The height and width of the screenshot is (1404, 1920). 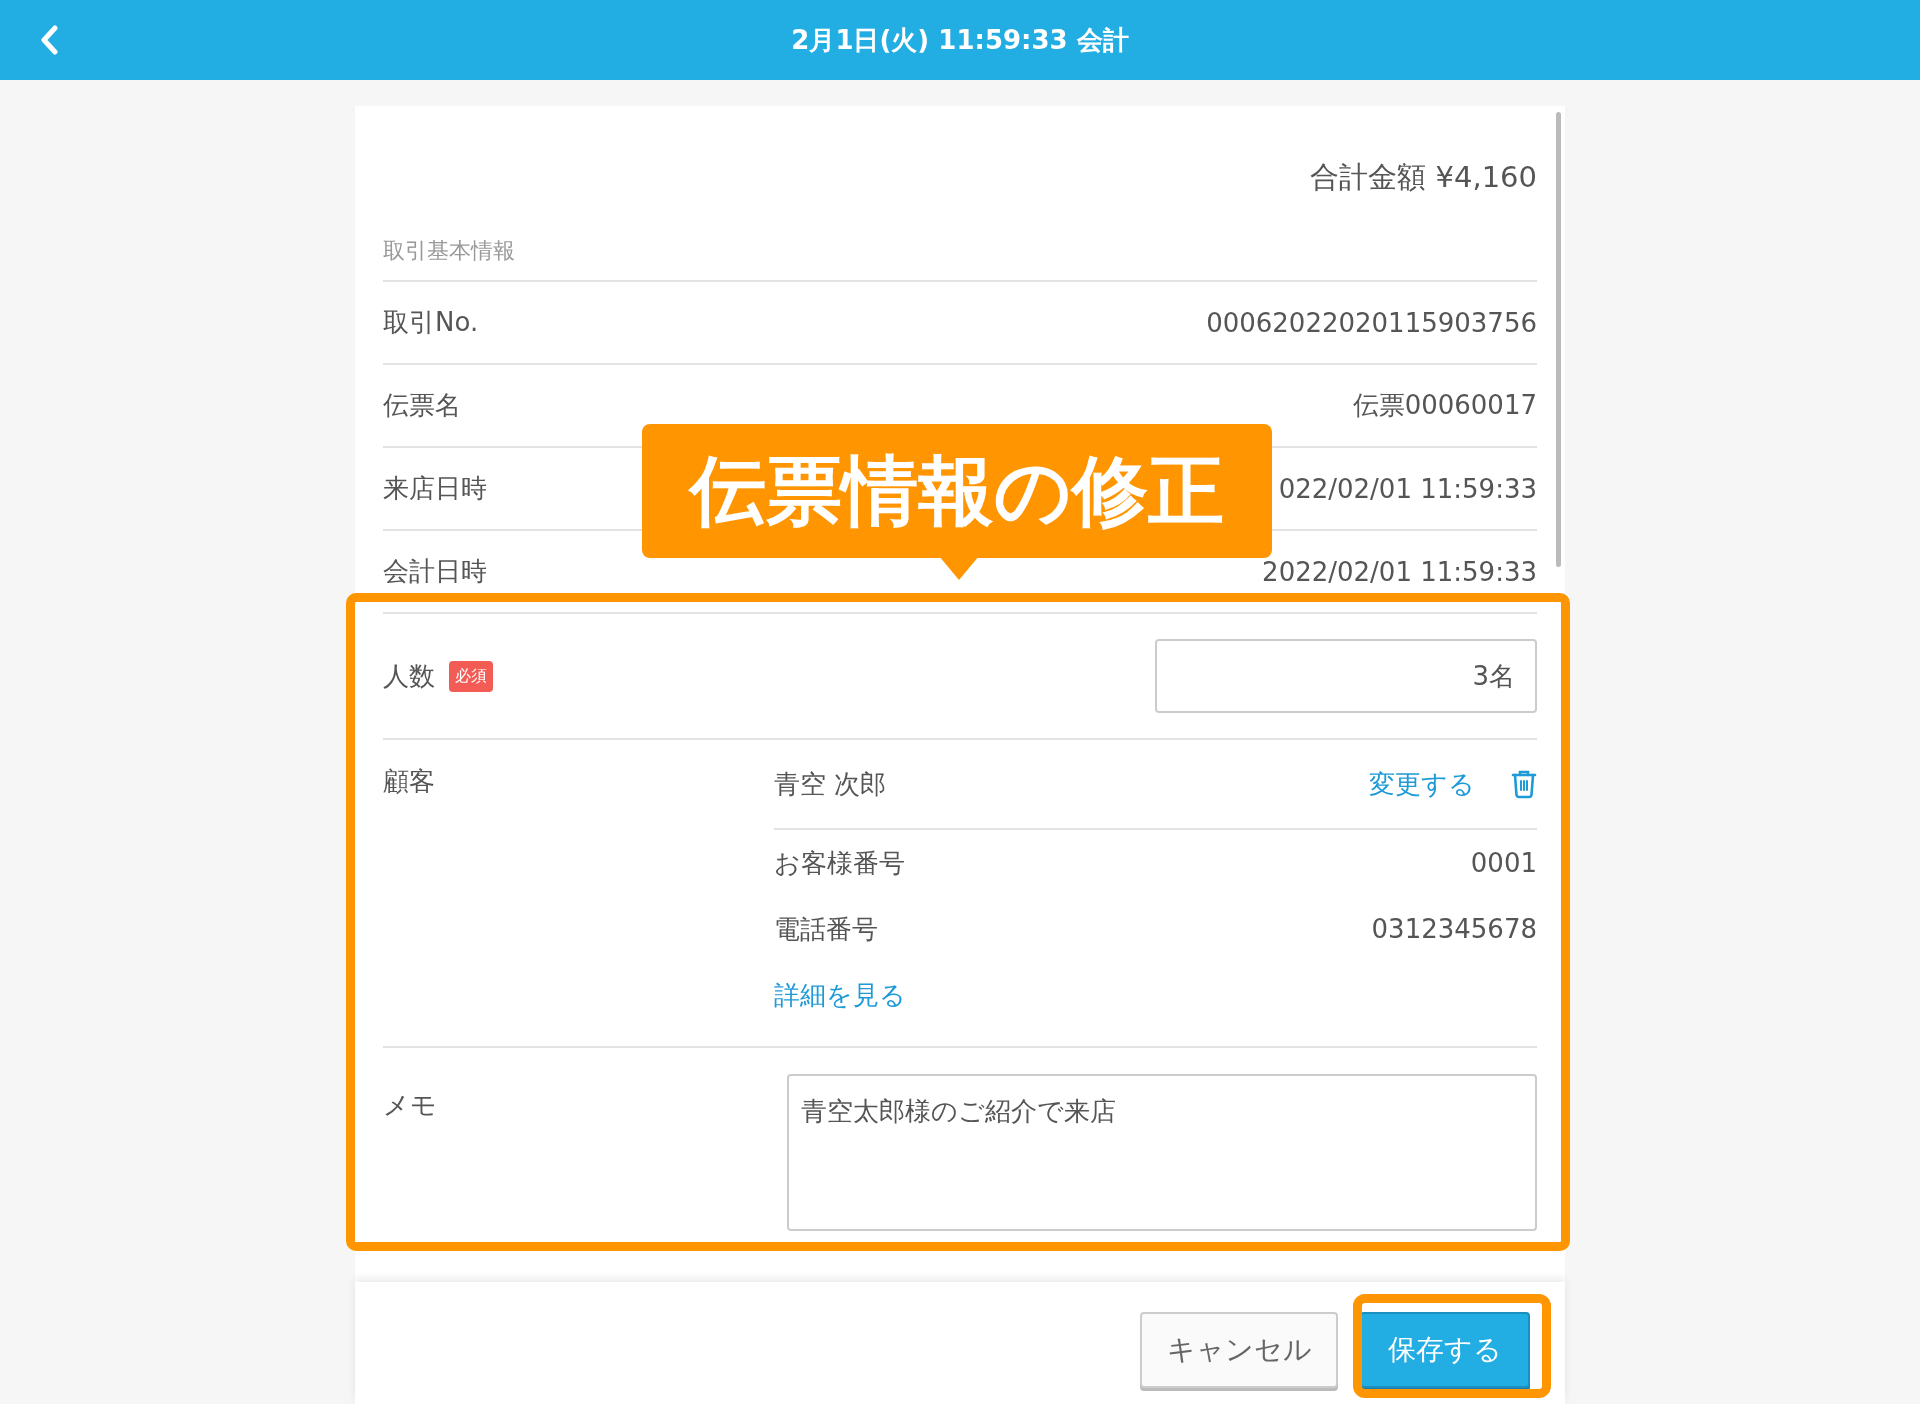 I want to click on total-amount: 合計金額 ¥4,160, so click(x=1423, y=177).